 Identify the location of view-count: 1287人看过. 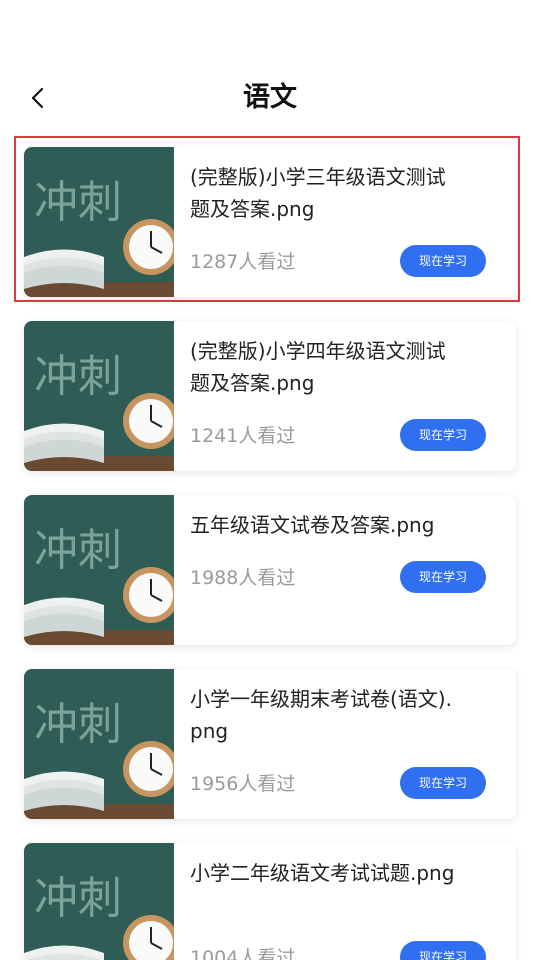
(243, 262).